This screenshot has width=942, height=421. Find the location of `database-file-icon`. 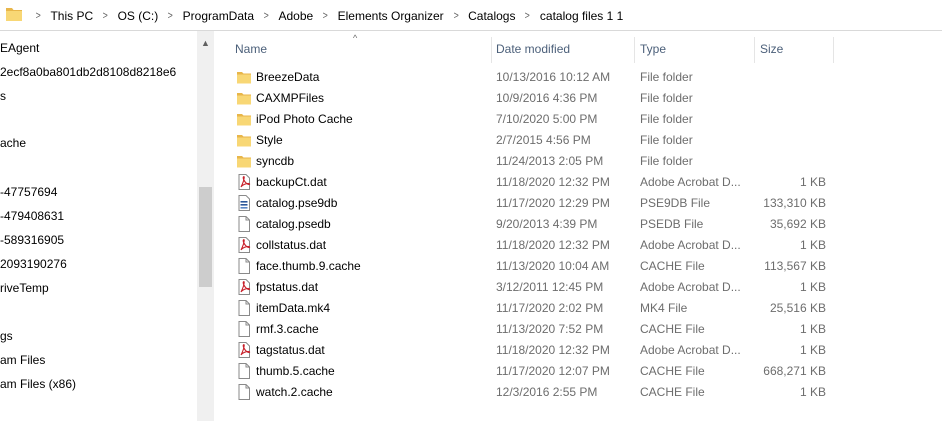

database-file-icon is located at coordinates (244, 203).